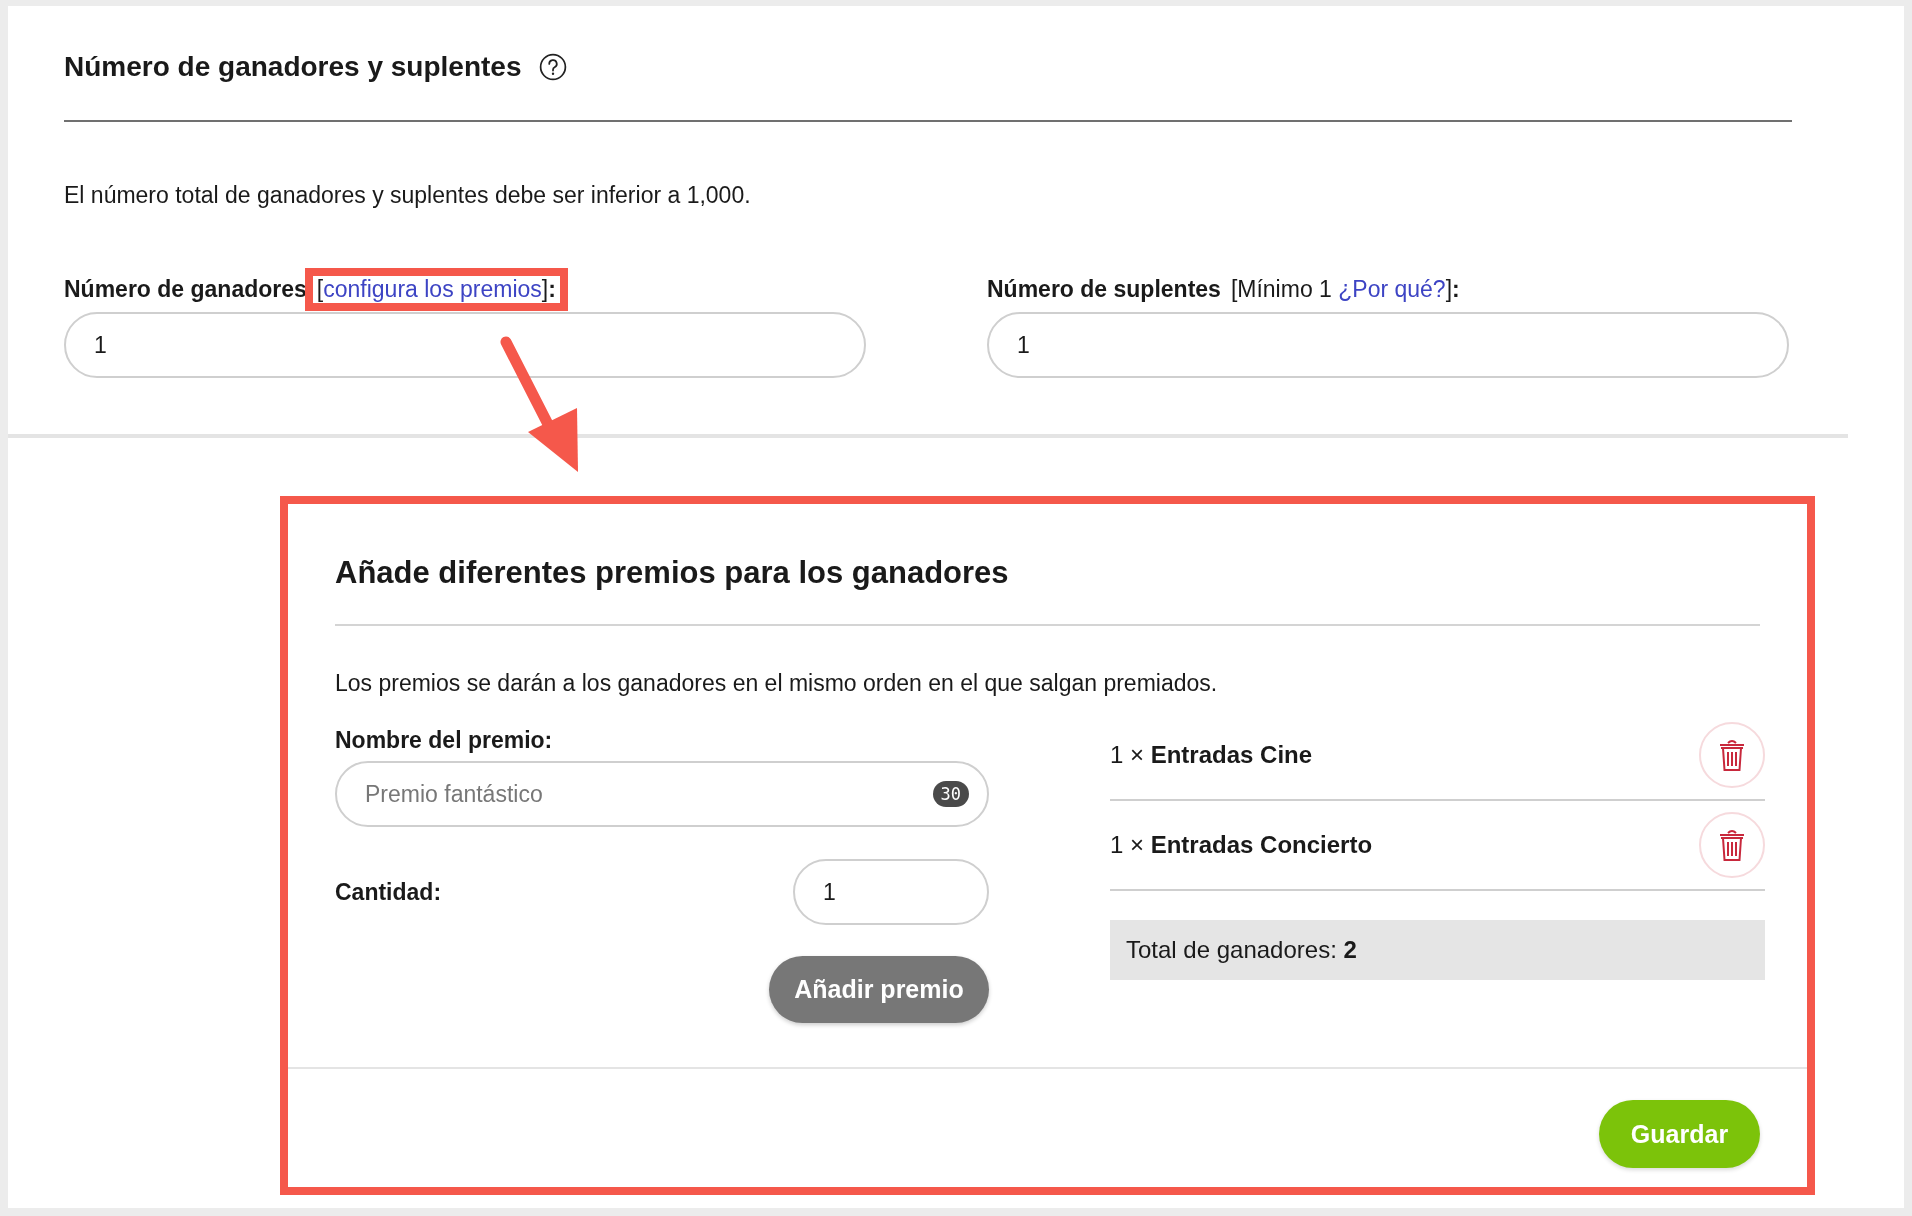  Describe the element at coordinates (553, 67) in the screenshot. I see `help-icon` at that location.